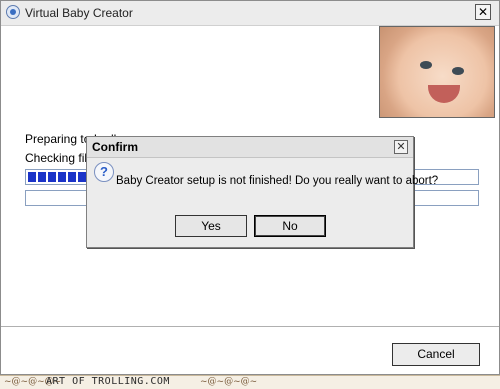  I want to click on dialog-close-button: ✕, so click(401, 147).